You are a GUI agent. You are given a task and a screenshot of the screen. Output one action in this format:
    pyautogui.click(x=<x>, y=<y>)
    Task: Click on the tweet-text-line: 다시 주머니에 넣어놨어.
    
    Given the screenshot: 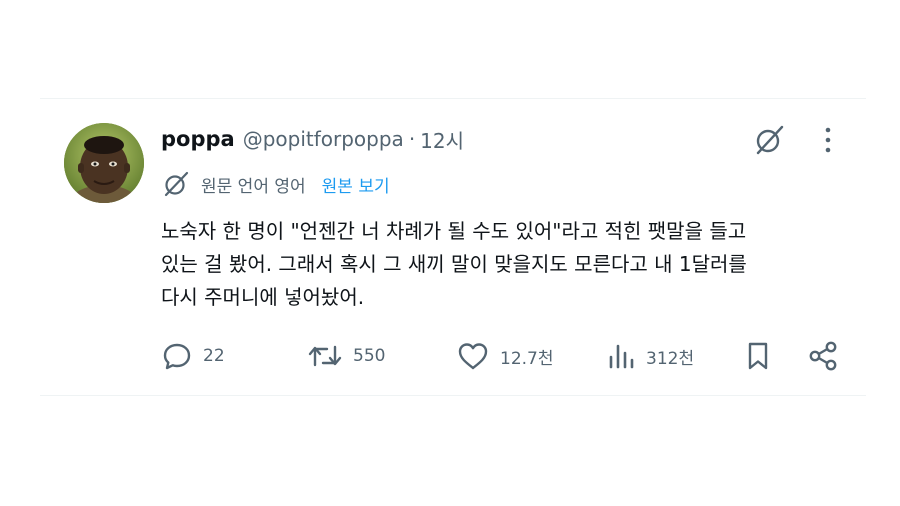 What is the action you would take?
    pyautogui.click(x=263, y=297)
    